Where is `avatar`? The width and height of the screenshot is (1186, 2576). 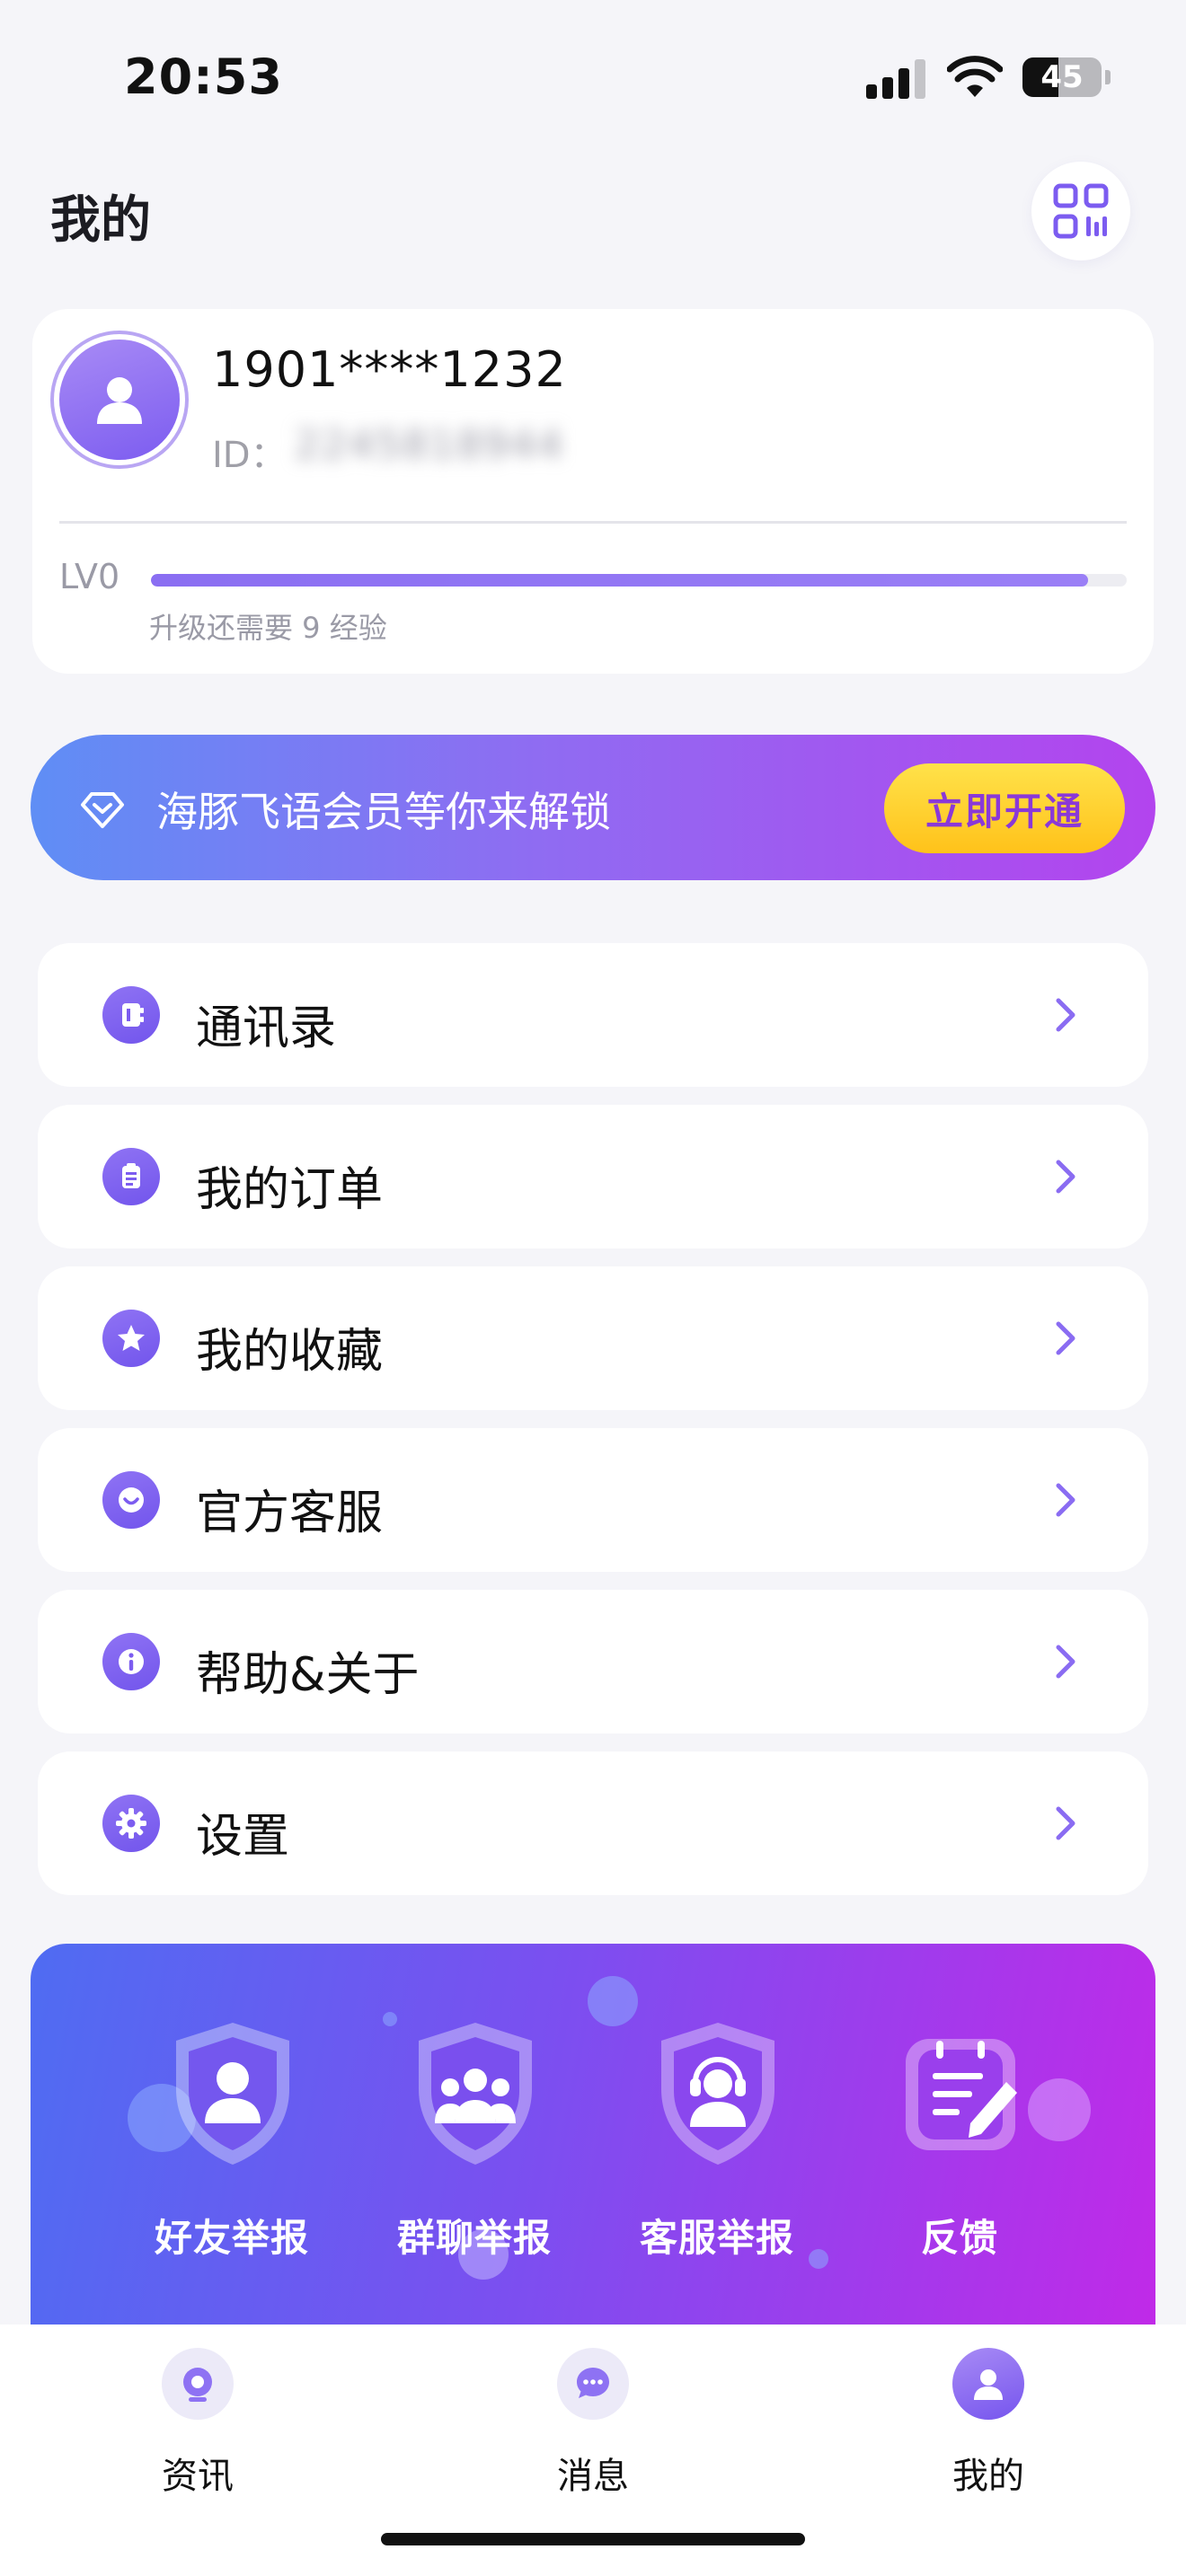 avatar is located at coordinates (119, 400).